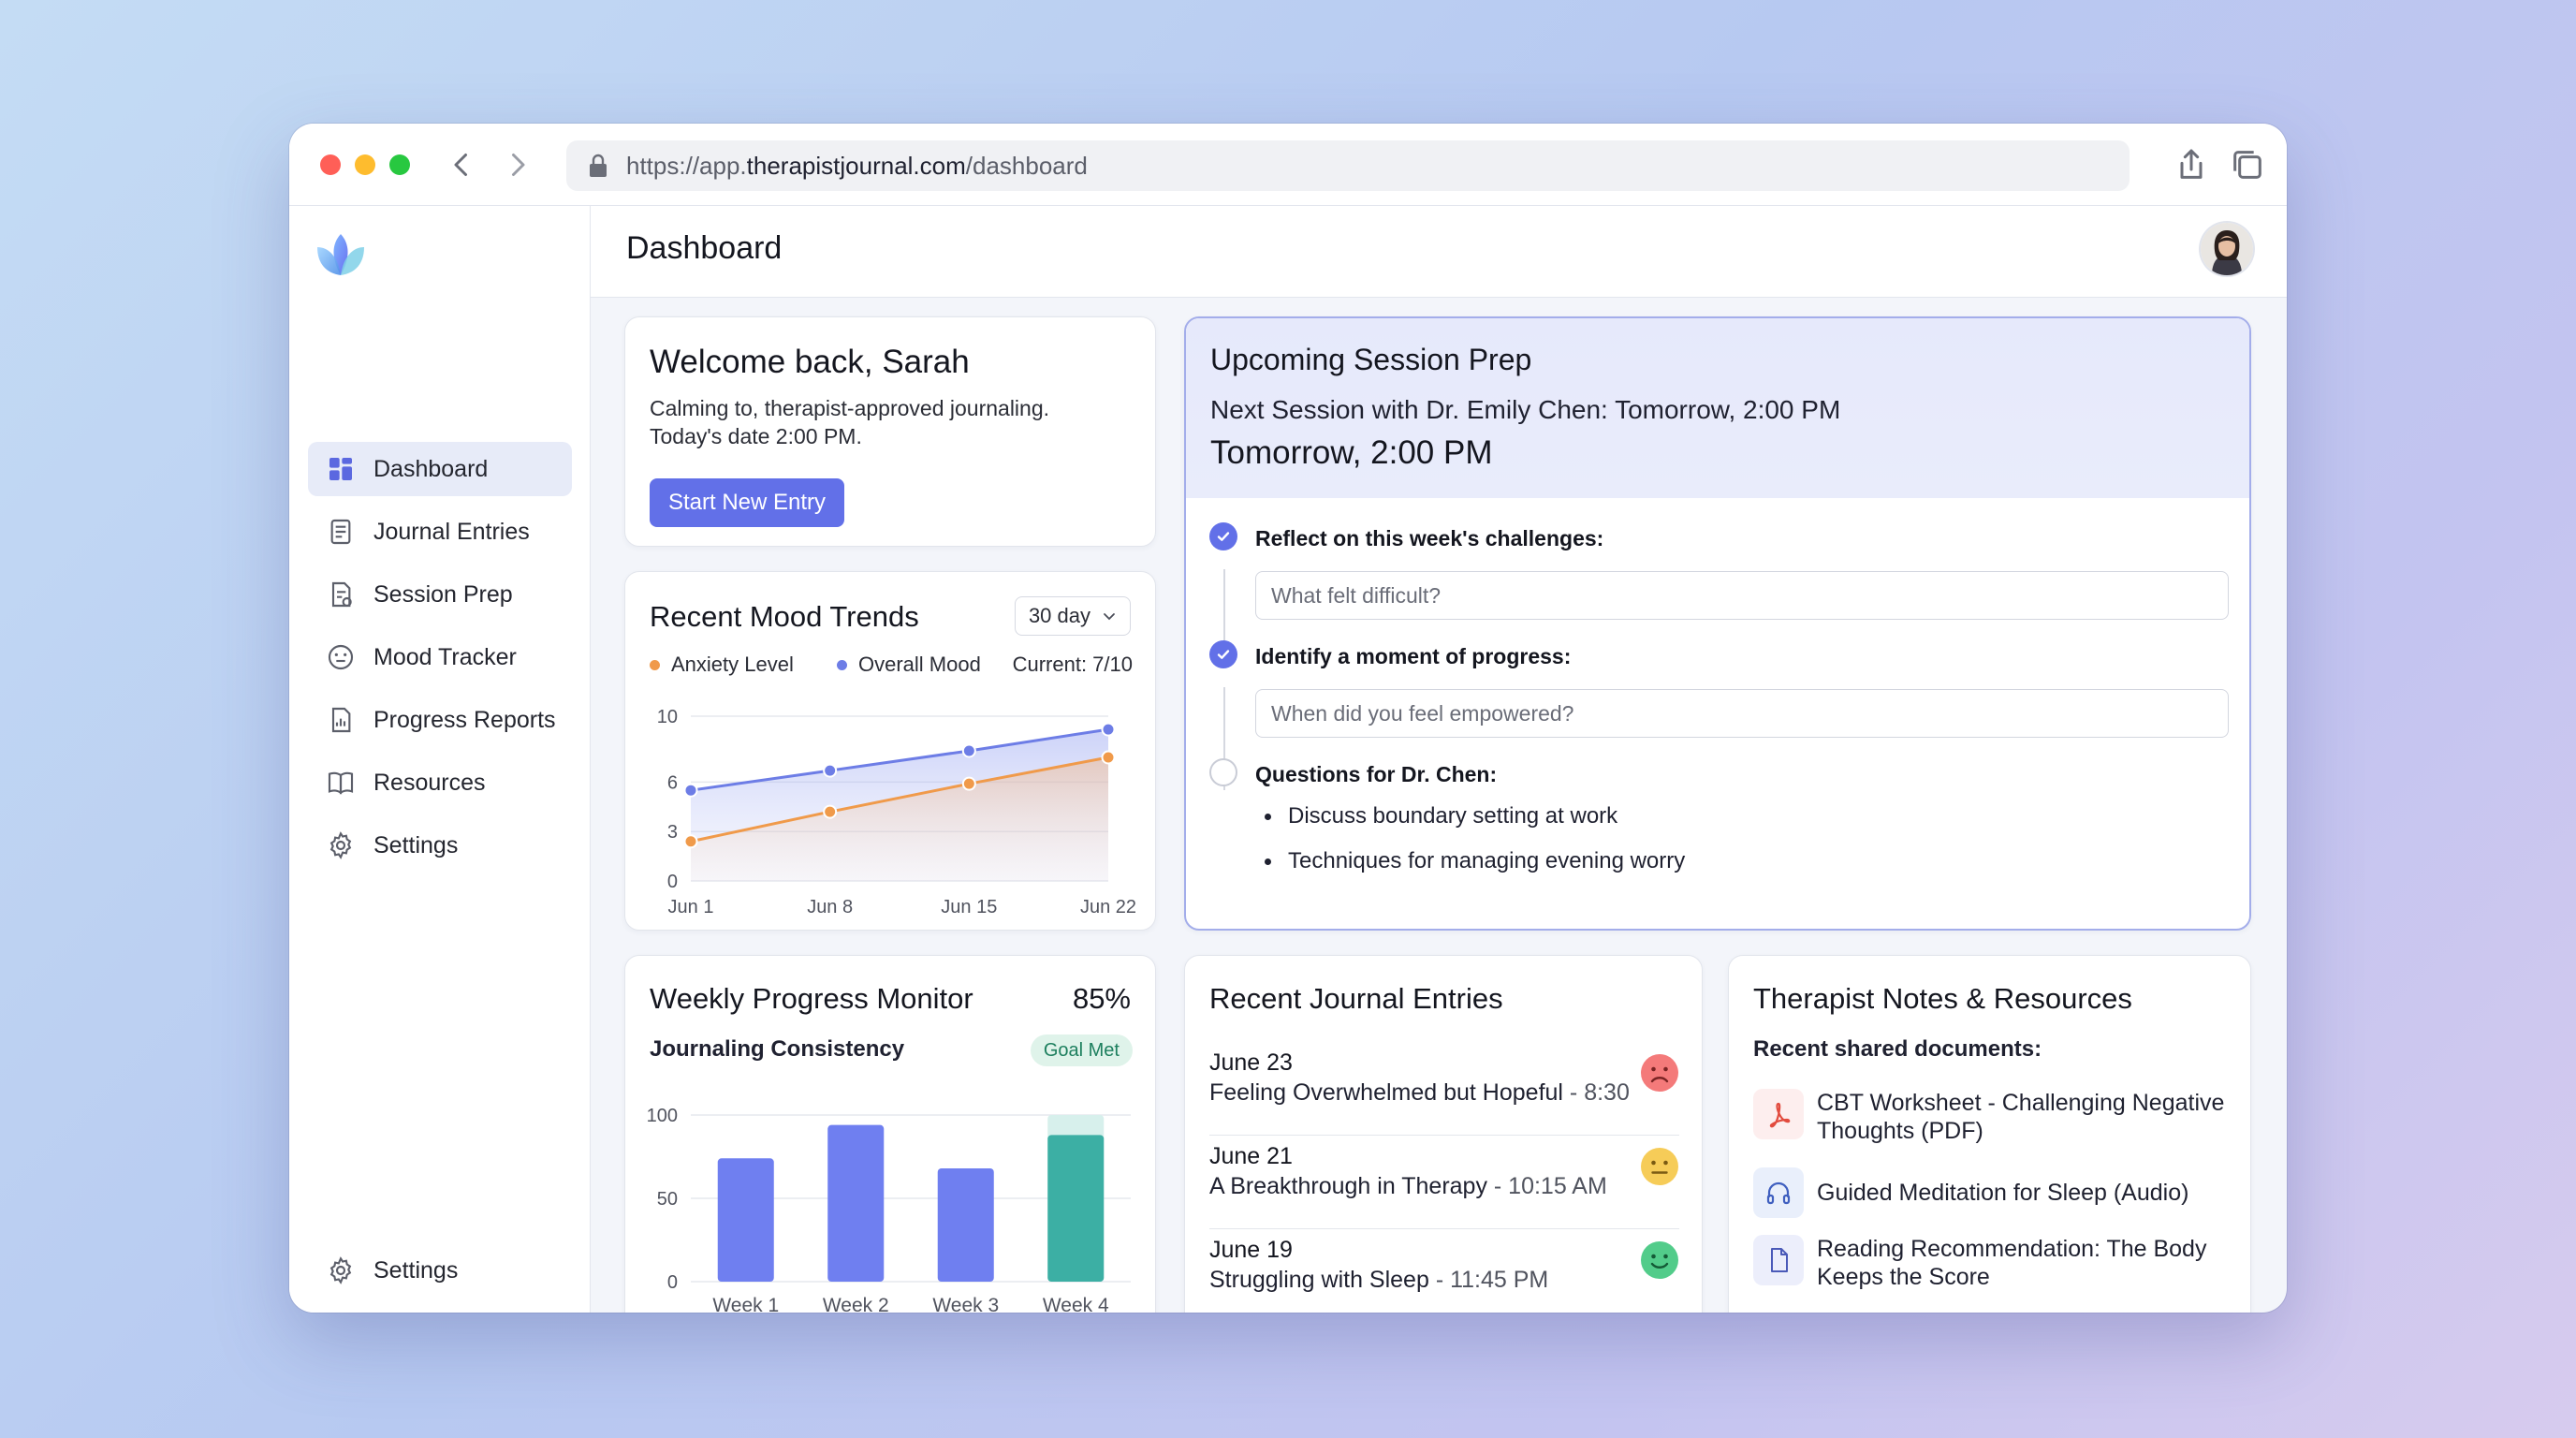 This screenshot has width=2576, height=1438. I want to click on legend-overall: Overall Mood, so click(909, 665).